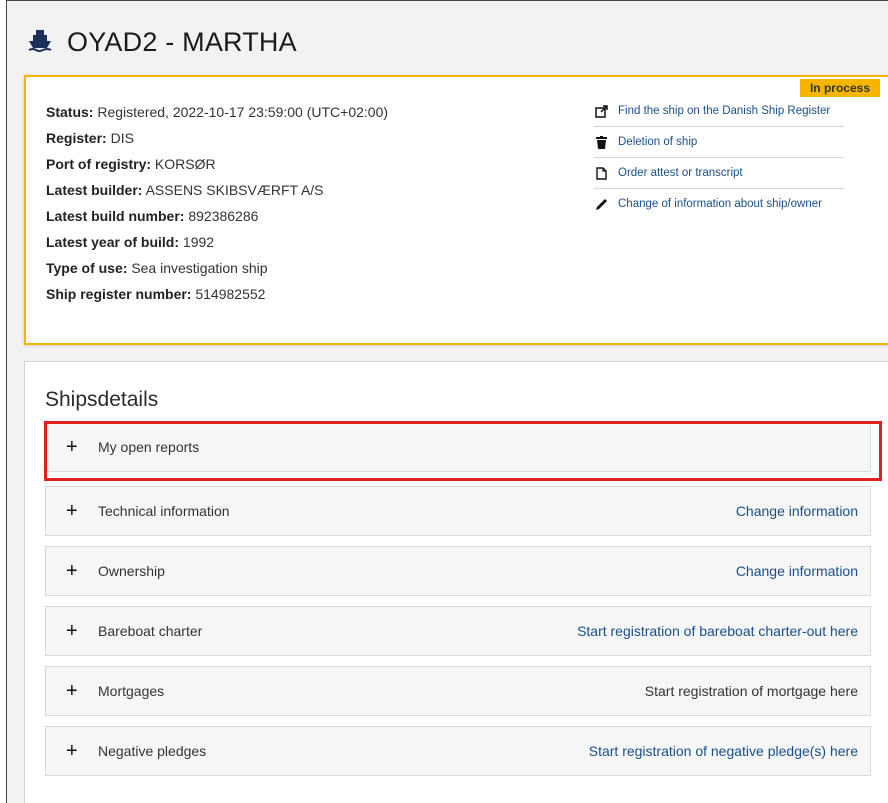 The width and height of the screenshot is (888, 803). What do you see at coordinates (719, 142) in the screenshot?
I see `delete-ship-link: Deletion of ship` at bounding box center [719, 142].